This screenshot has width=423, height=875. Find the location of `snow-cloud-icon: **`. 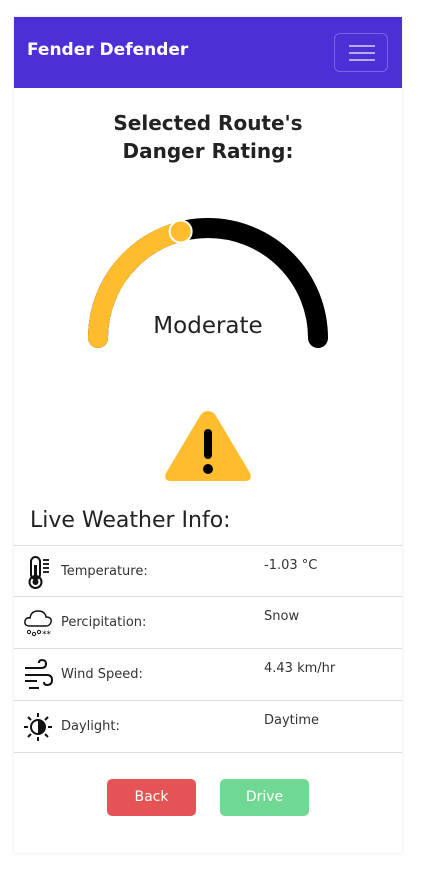

snow-cloud-icon: ** is located at coordinates (38, 625).